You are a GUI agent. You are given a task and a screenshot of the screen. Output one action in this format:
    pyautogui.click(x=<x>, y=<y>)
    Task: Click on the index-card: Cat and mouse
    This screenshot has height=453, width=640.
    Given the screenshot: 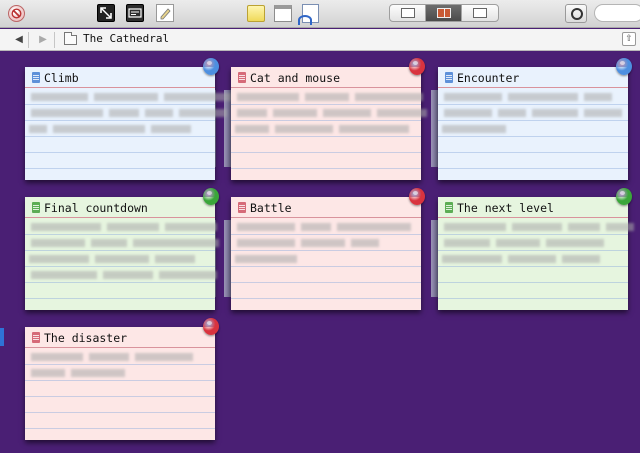 What is the action you would take?
    pyautogui.click(x=329, y=119)
    